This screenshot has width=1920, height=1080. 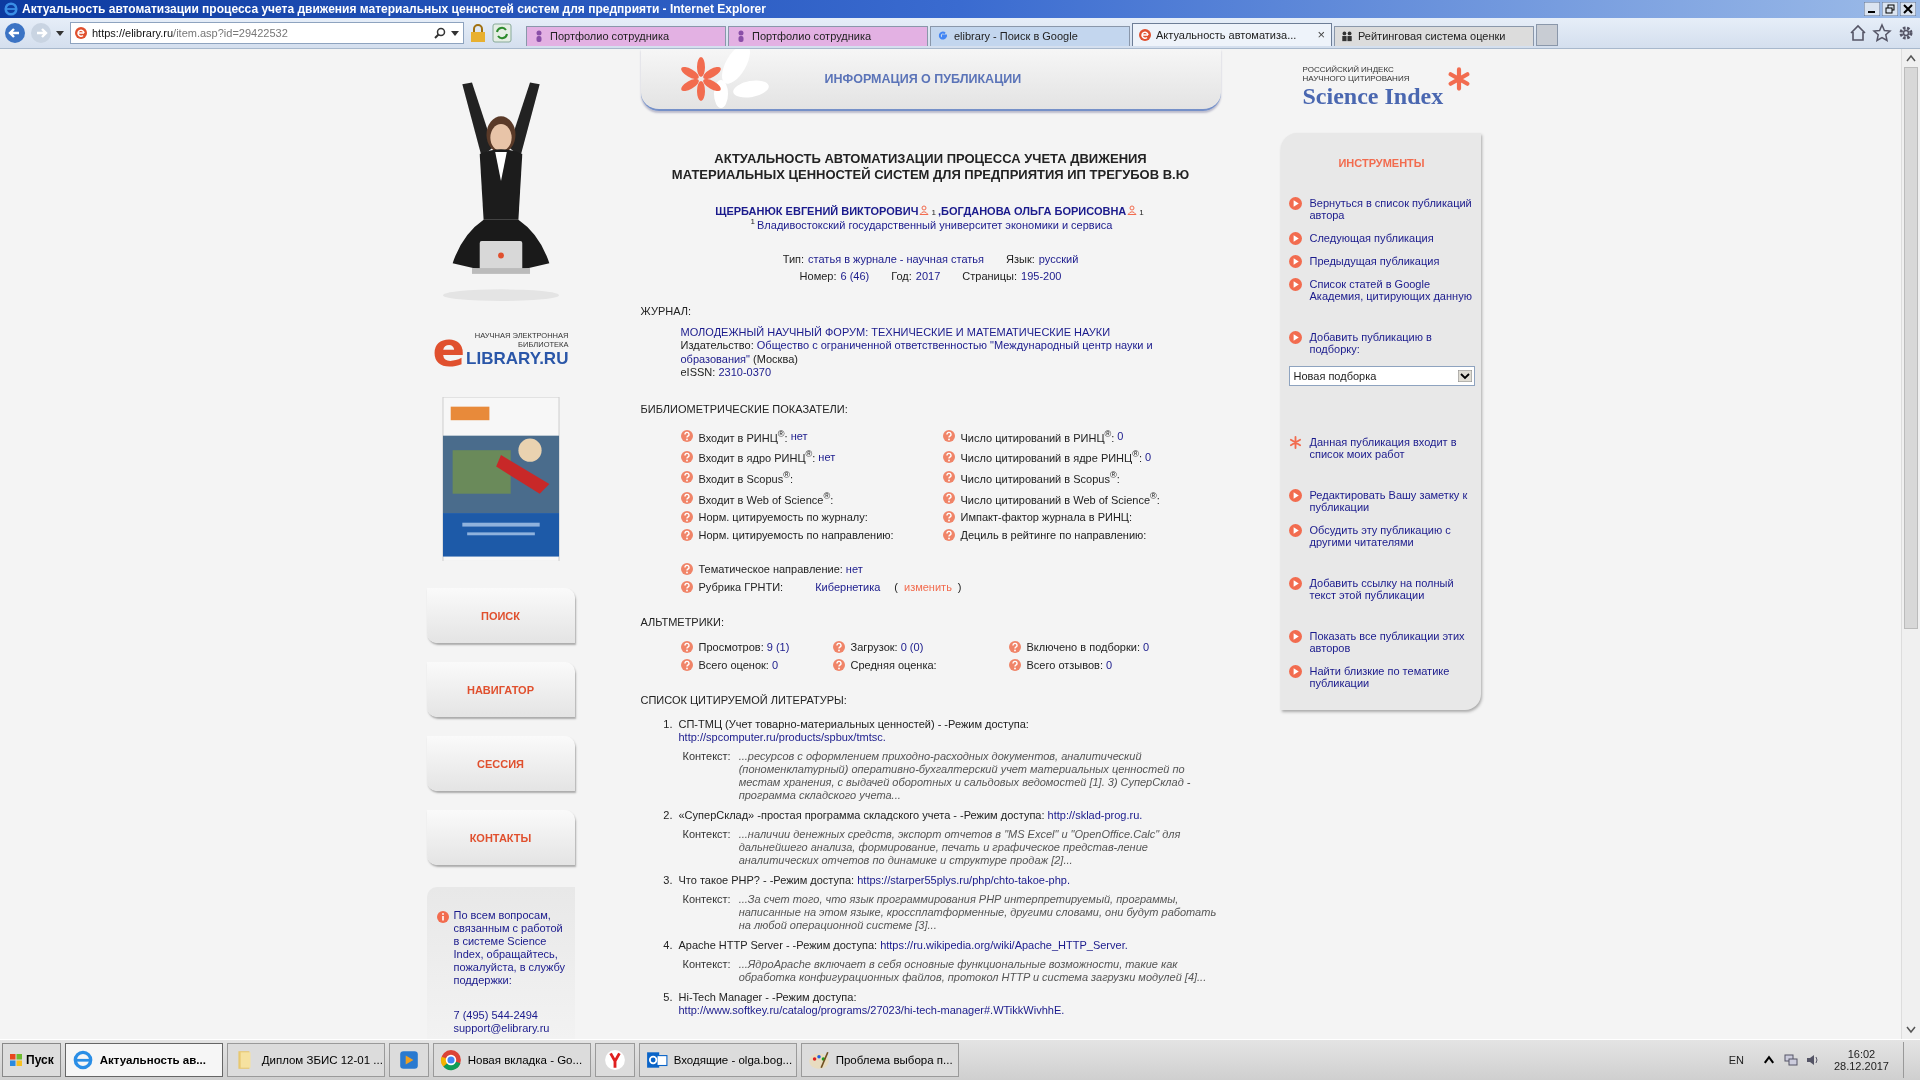 I want to click on scroll-down-icon, so click(x=1911, y=1030).